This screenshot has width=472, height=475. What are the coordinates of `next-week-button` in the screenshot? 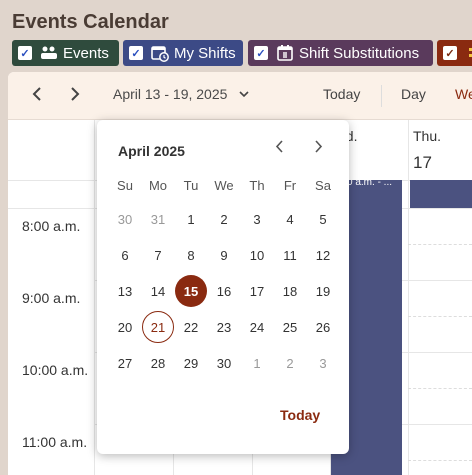 It's located at (75, 95).